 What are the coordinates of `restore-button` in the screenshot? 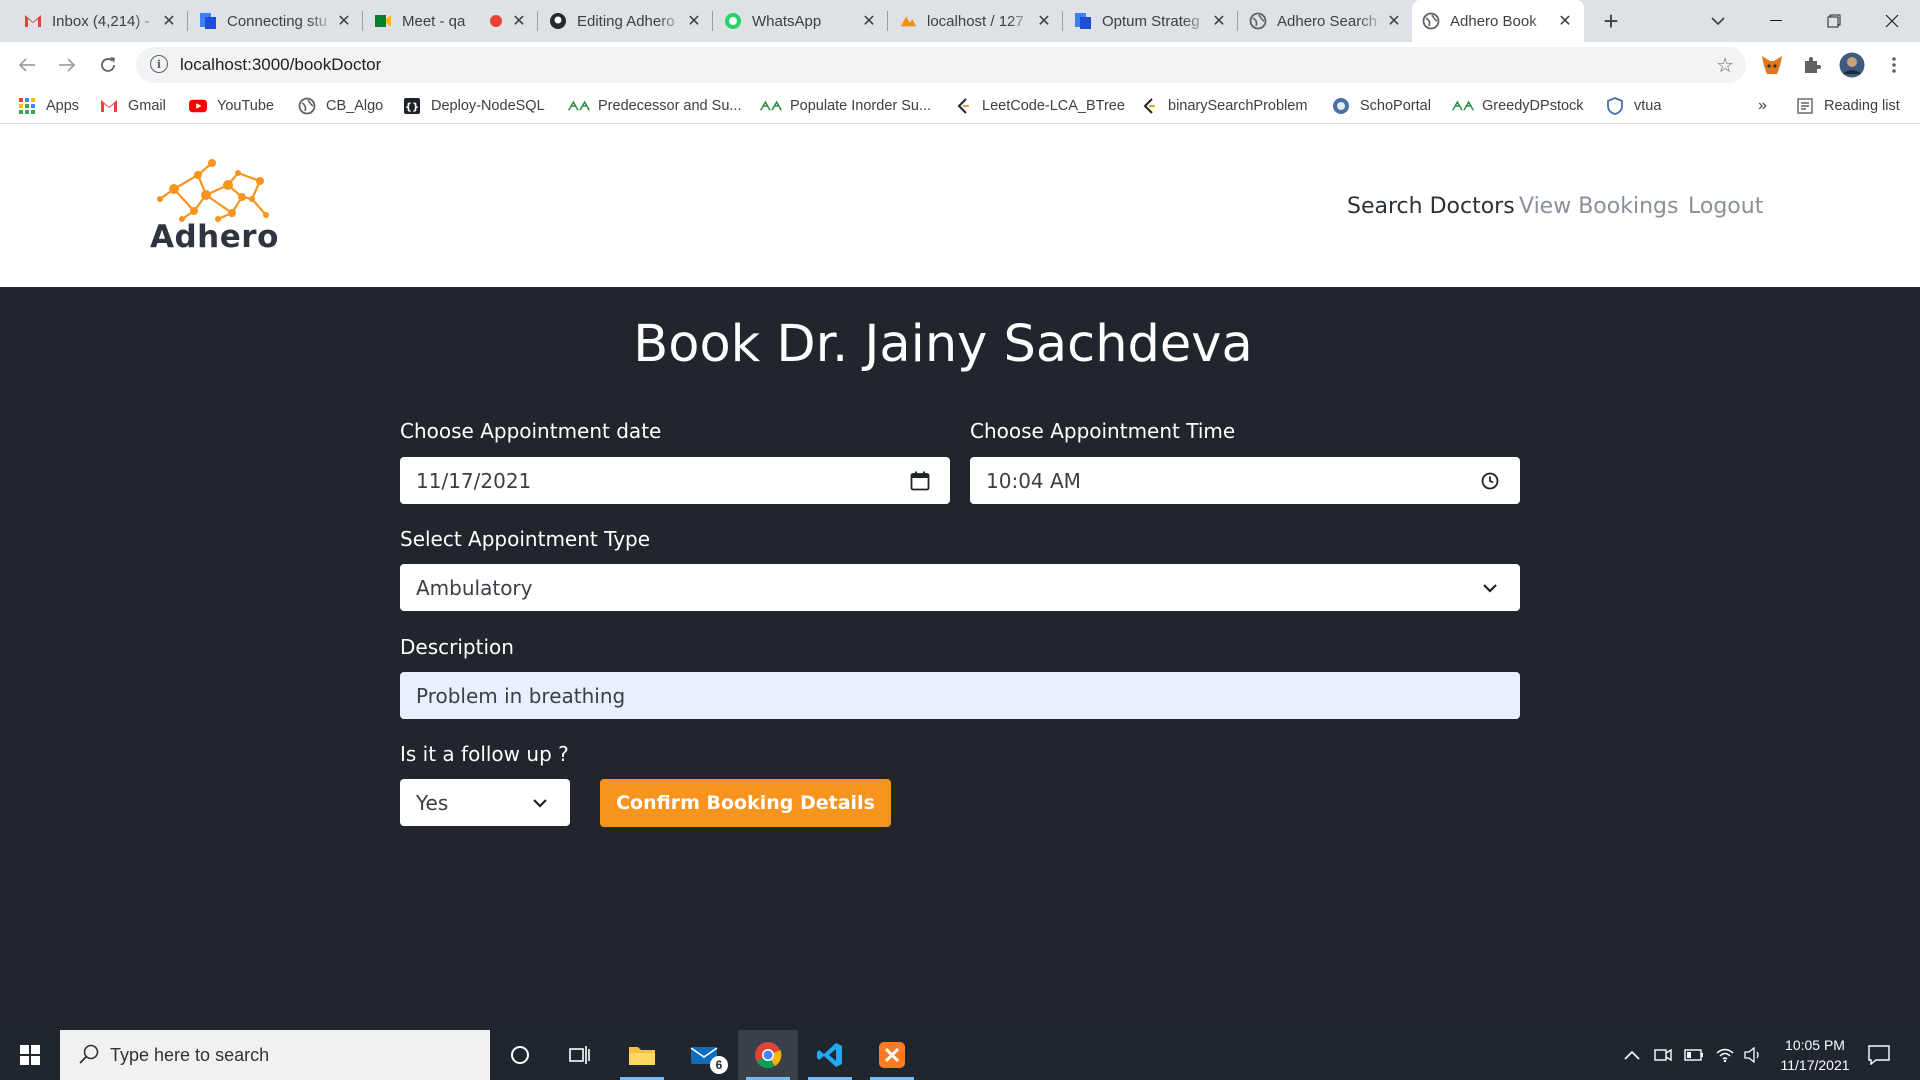 It's located at (1834, 21).